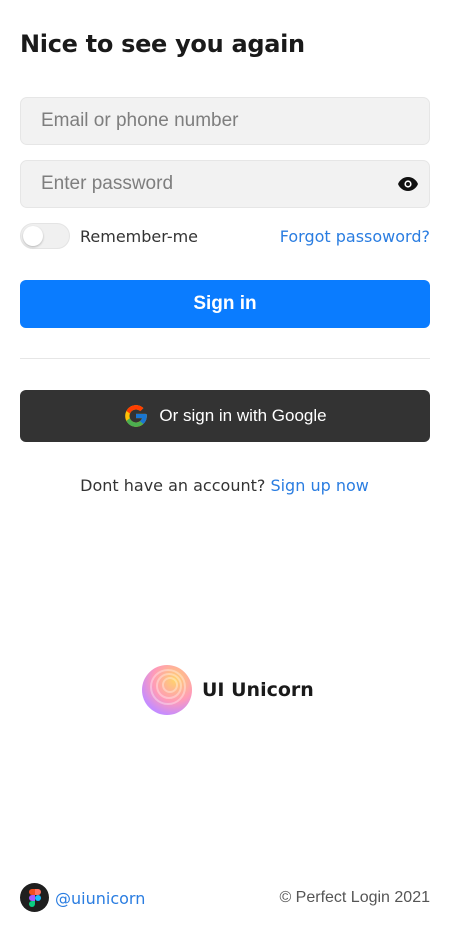 This screenshot has width=459, height=944. Describe the element at coordinates (100, 898) in the screenshot. I see `social-handle-link: @uiunicorn` at that location.